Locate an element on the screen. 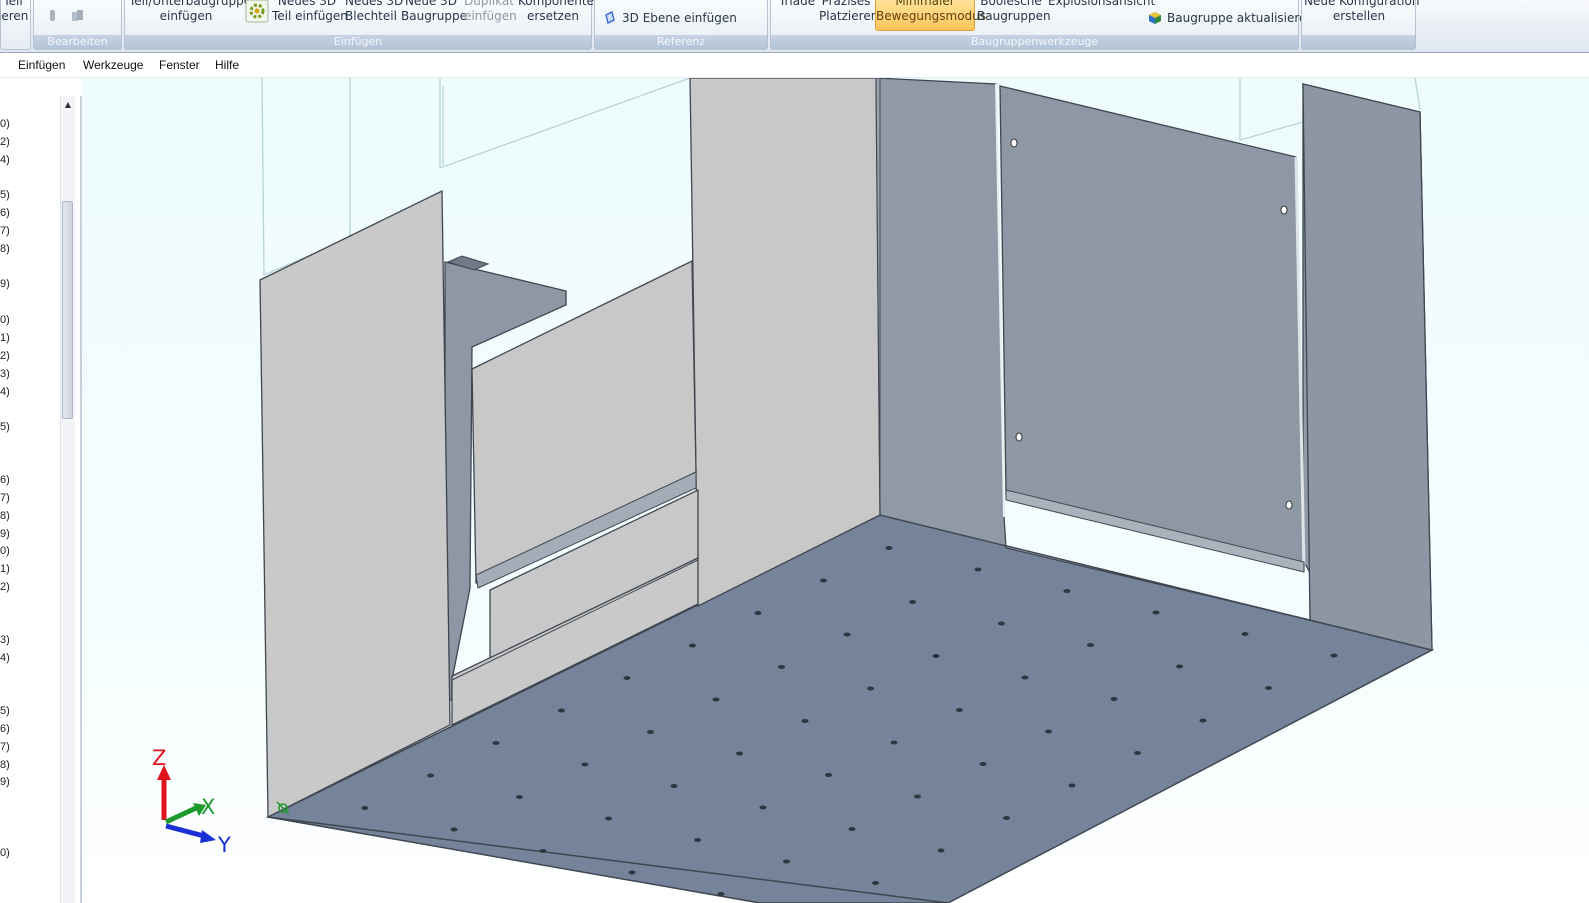 Image resolution: width=1589 pixels, height=903 pixels. neues-3d-teil-button: Neues 3D Teil einfügen is located at coordinates (310, 12).